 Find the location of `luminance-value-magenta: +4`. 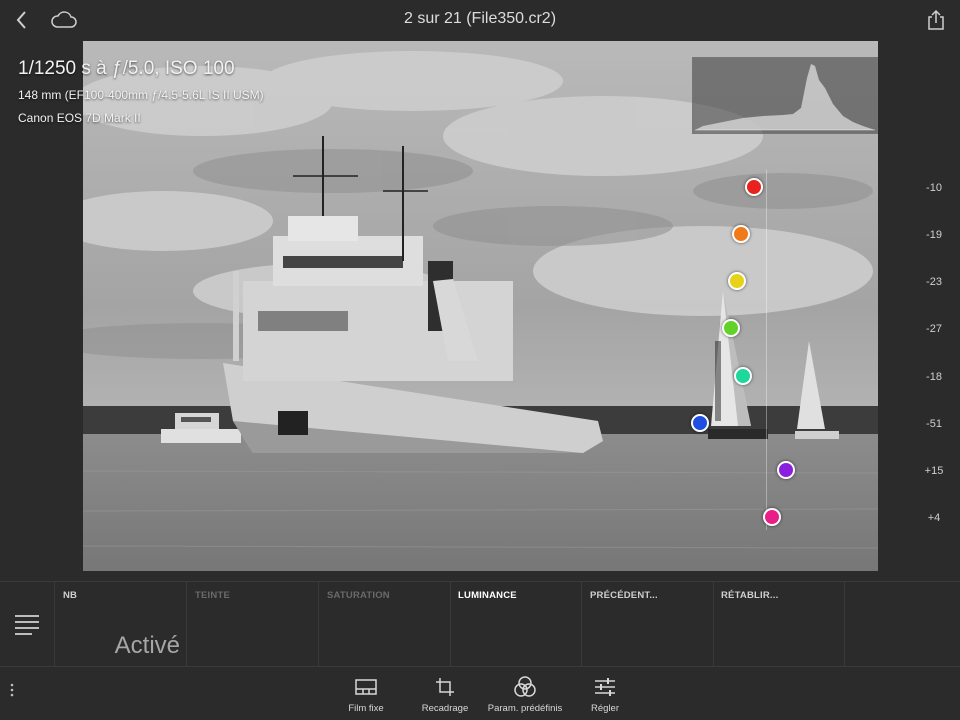

luminance-value-magenta: +4 is located at coordinates (934, 518).